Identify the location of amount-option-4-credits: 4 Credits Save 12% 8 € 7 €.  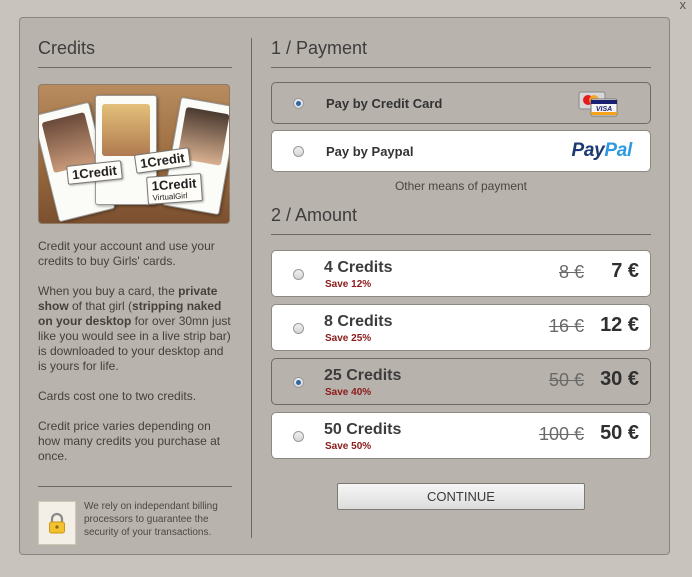
(461, 273).